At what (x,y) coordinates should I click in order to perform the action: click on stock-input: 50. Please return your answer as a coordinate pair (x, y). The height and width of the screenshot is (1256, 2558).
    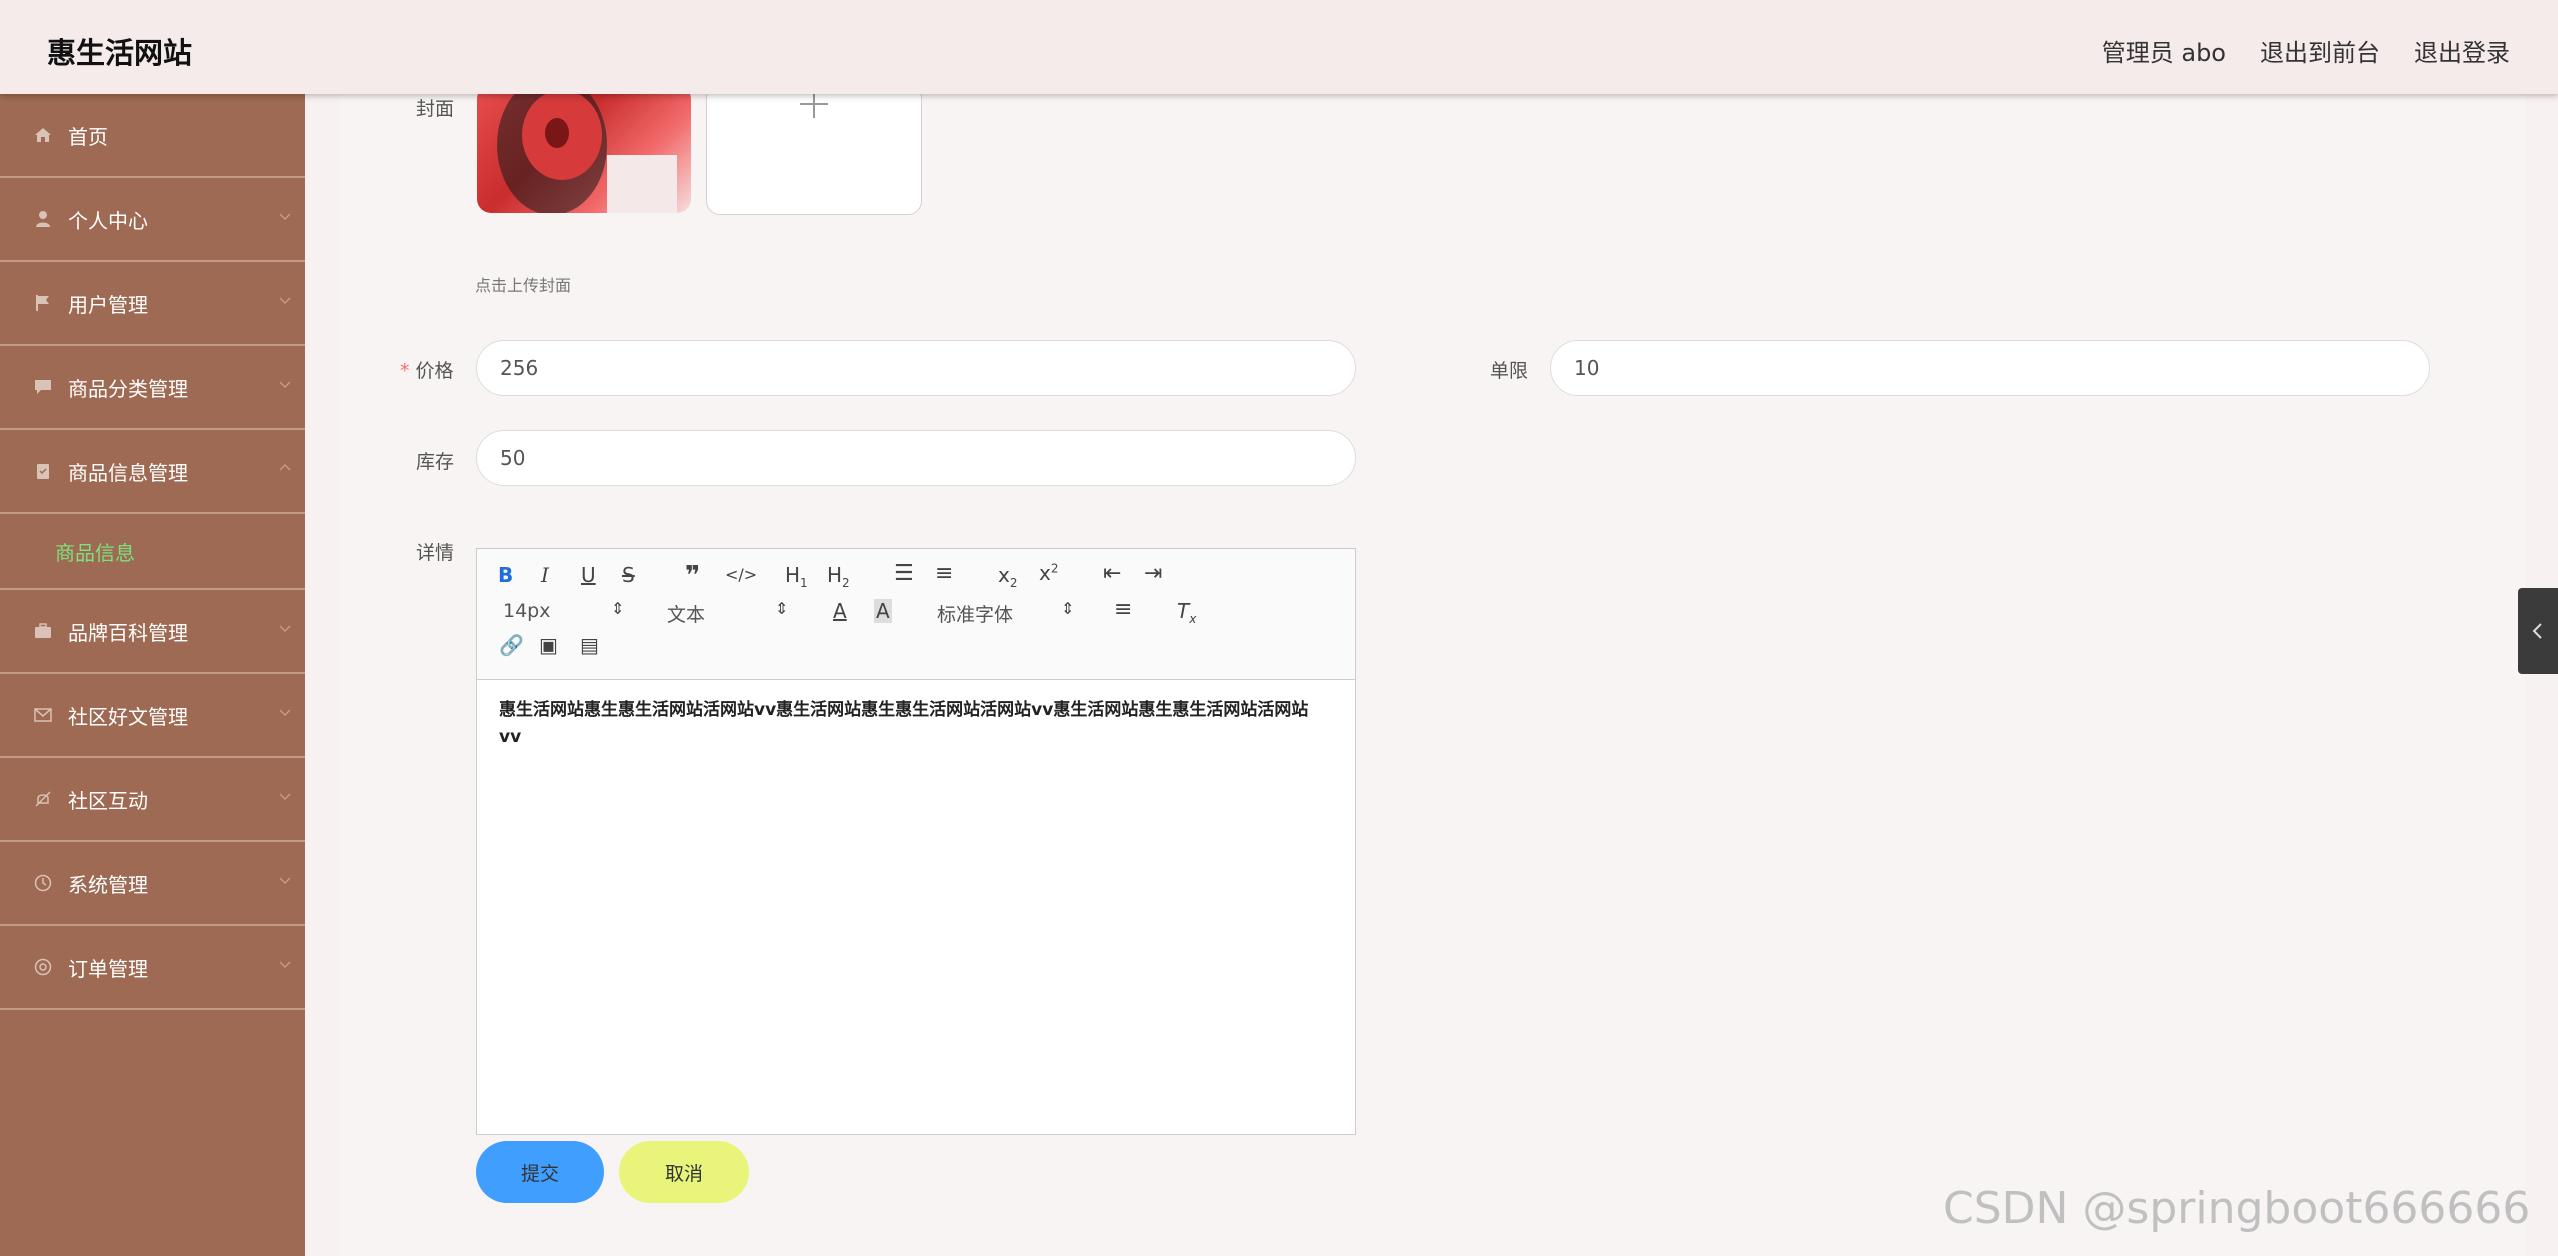
    Looking at the image, I should click on (916, 458).